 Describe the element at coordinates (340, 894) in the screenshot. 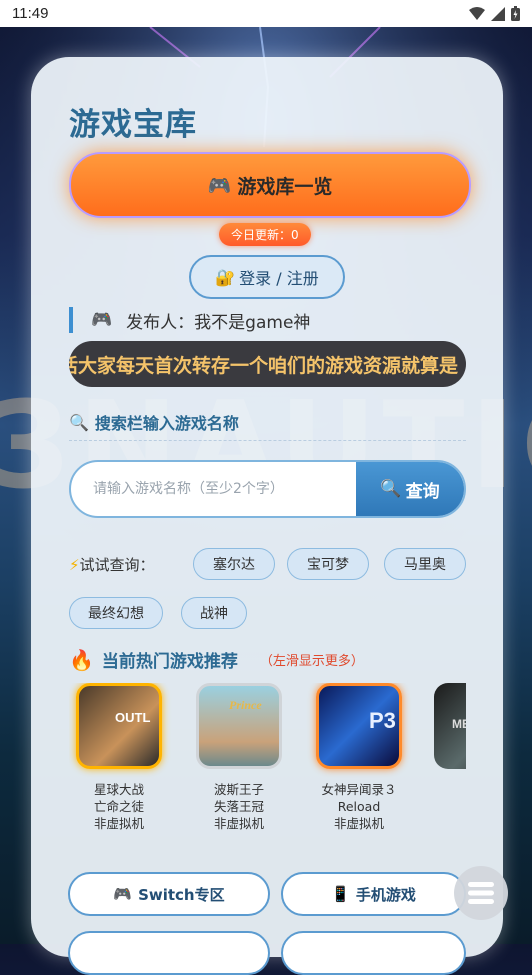

I see `phone-icon: 📱` at that location.